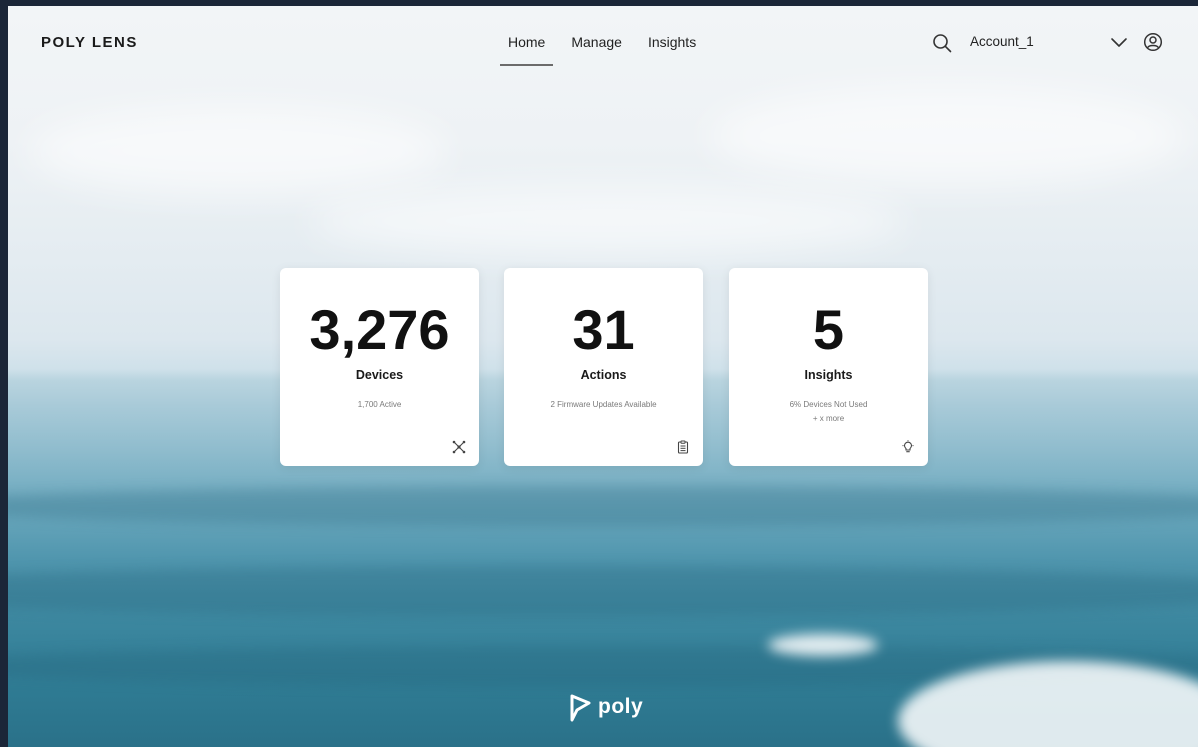 Image resolution: width=1198 pixels, height=747 pixels. What do you see at coordinates (683, 447) in the screenshot?
I see `clipboard-icon` at bounding box center [683, 447].